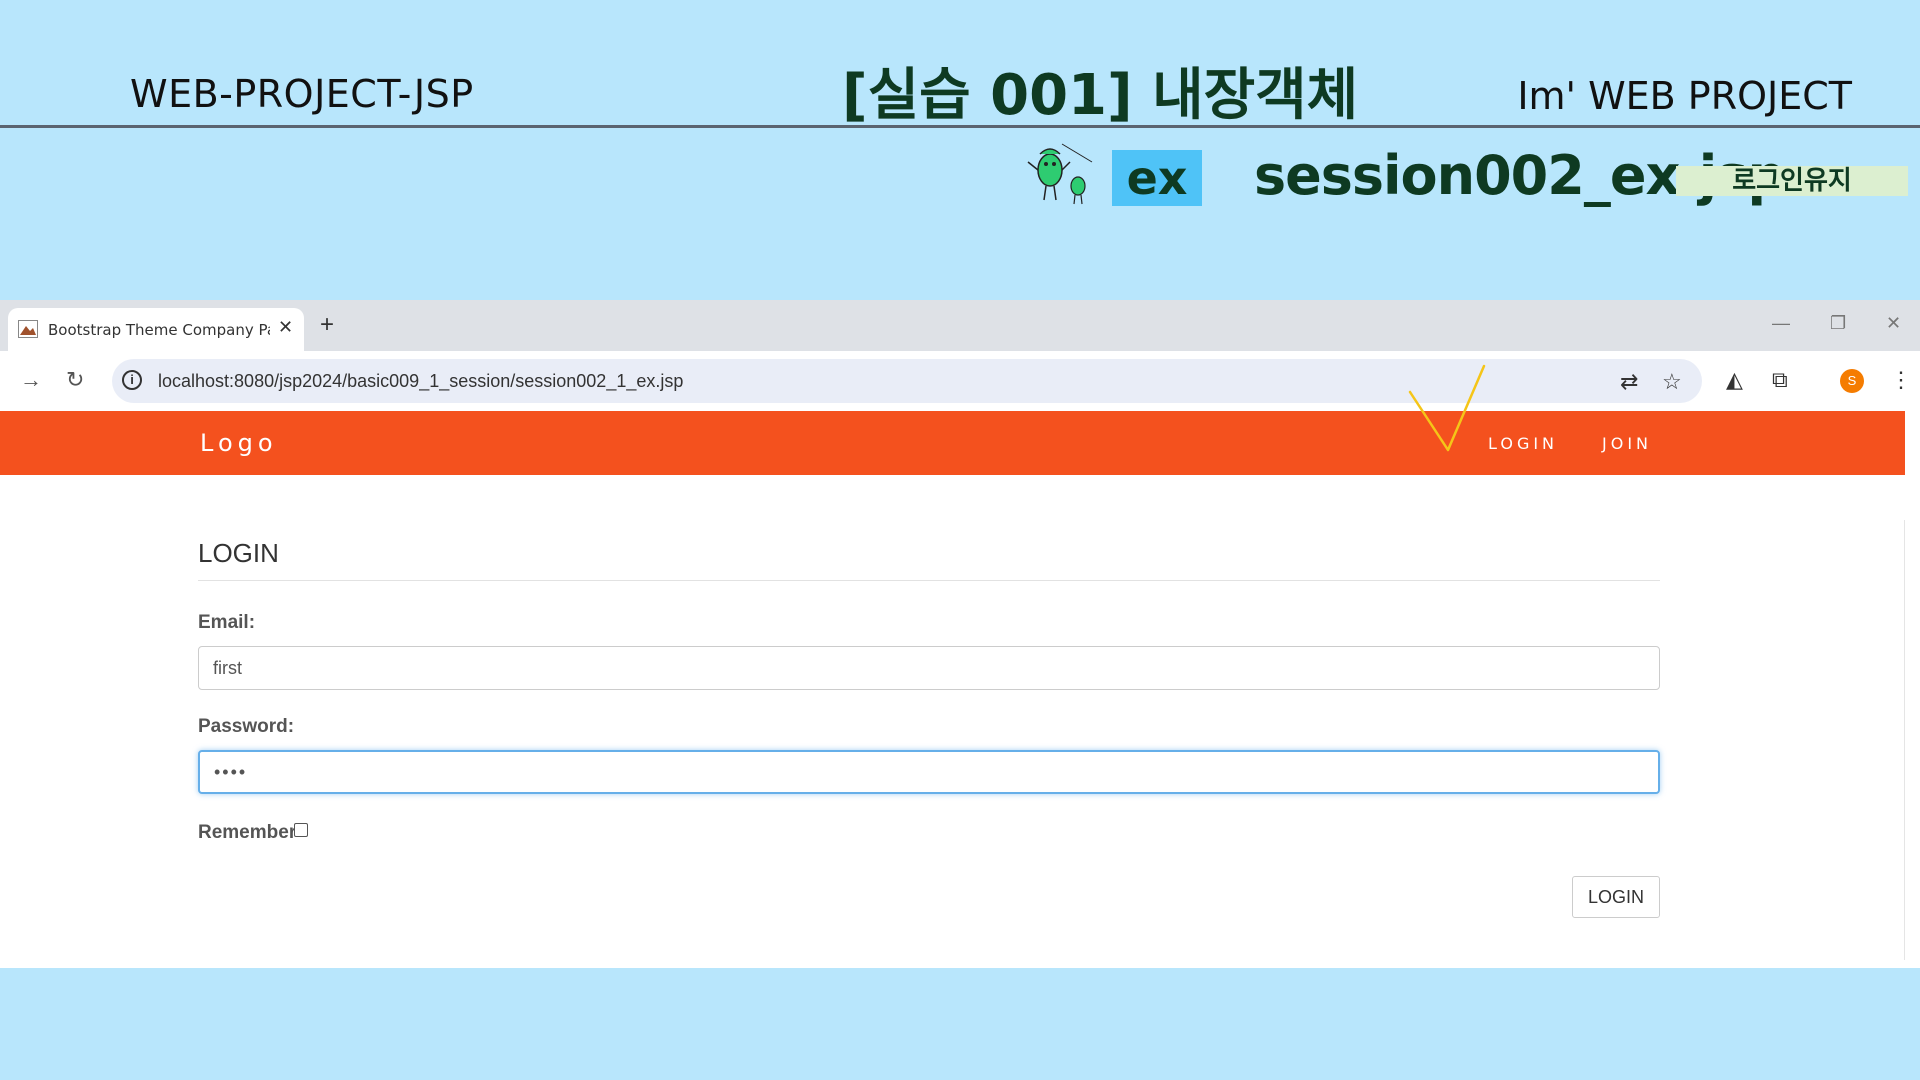  I want to click on site-navbar: Logo LOGIN JOIN, so click(952, 443).